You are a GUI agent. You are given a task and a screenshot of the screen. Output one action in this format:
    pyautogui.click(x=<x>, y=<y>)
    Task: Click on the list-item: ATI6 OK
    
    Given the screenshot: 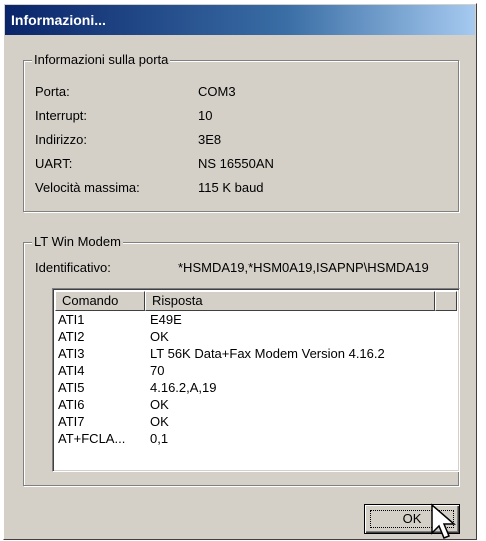 What is the action you would take?
    pyautogui.click(x=255, y=405)
    